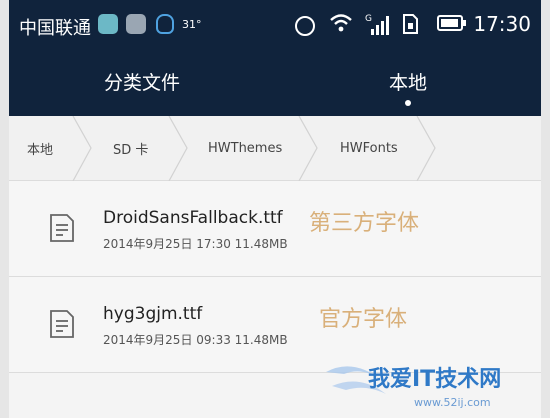 Image resolution: width=550 pixels, height=418 pixels. What do you see at coordinates (192, 24) in the screenshot?
I see `temperature: 31°` at bounding box center [192, 24].